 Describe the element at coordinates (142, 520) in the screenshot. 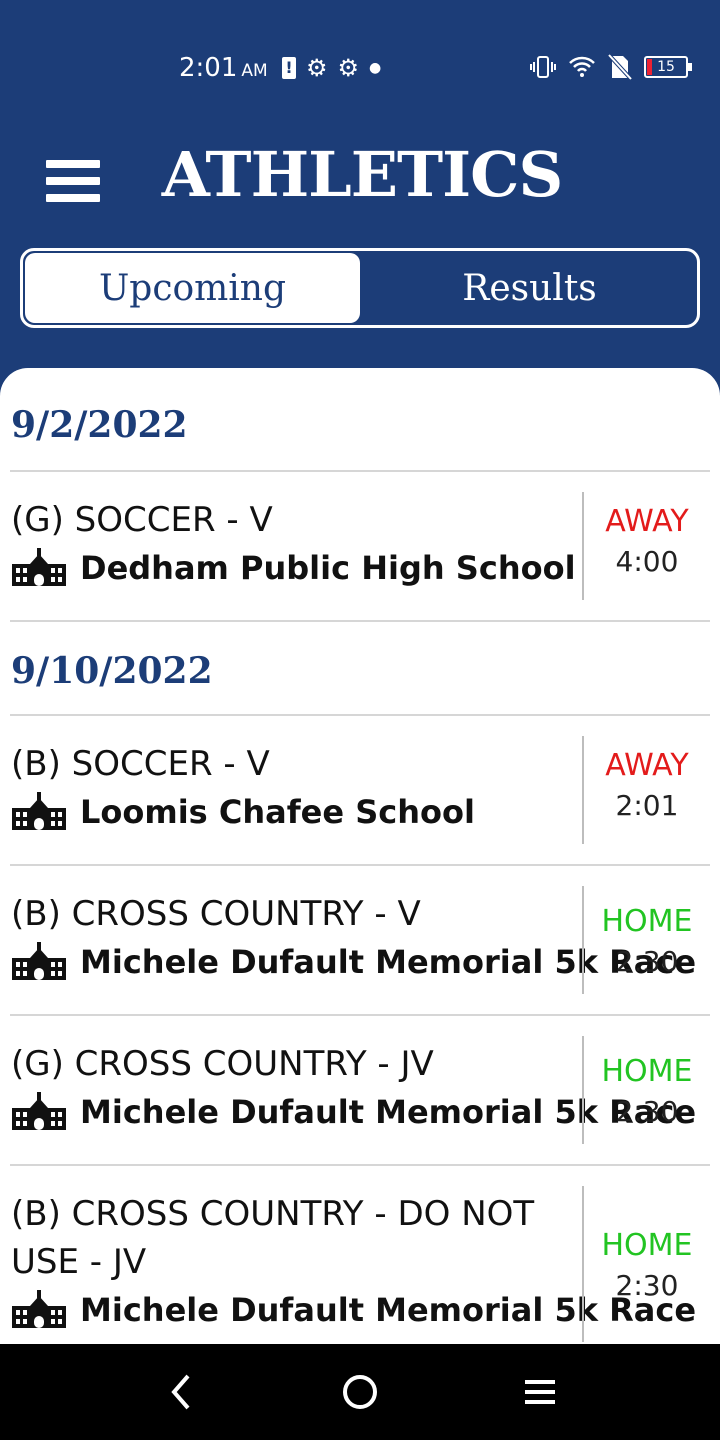

I see `event-sport: (G) SOCCER - V` at that location.